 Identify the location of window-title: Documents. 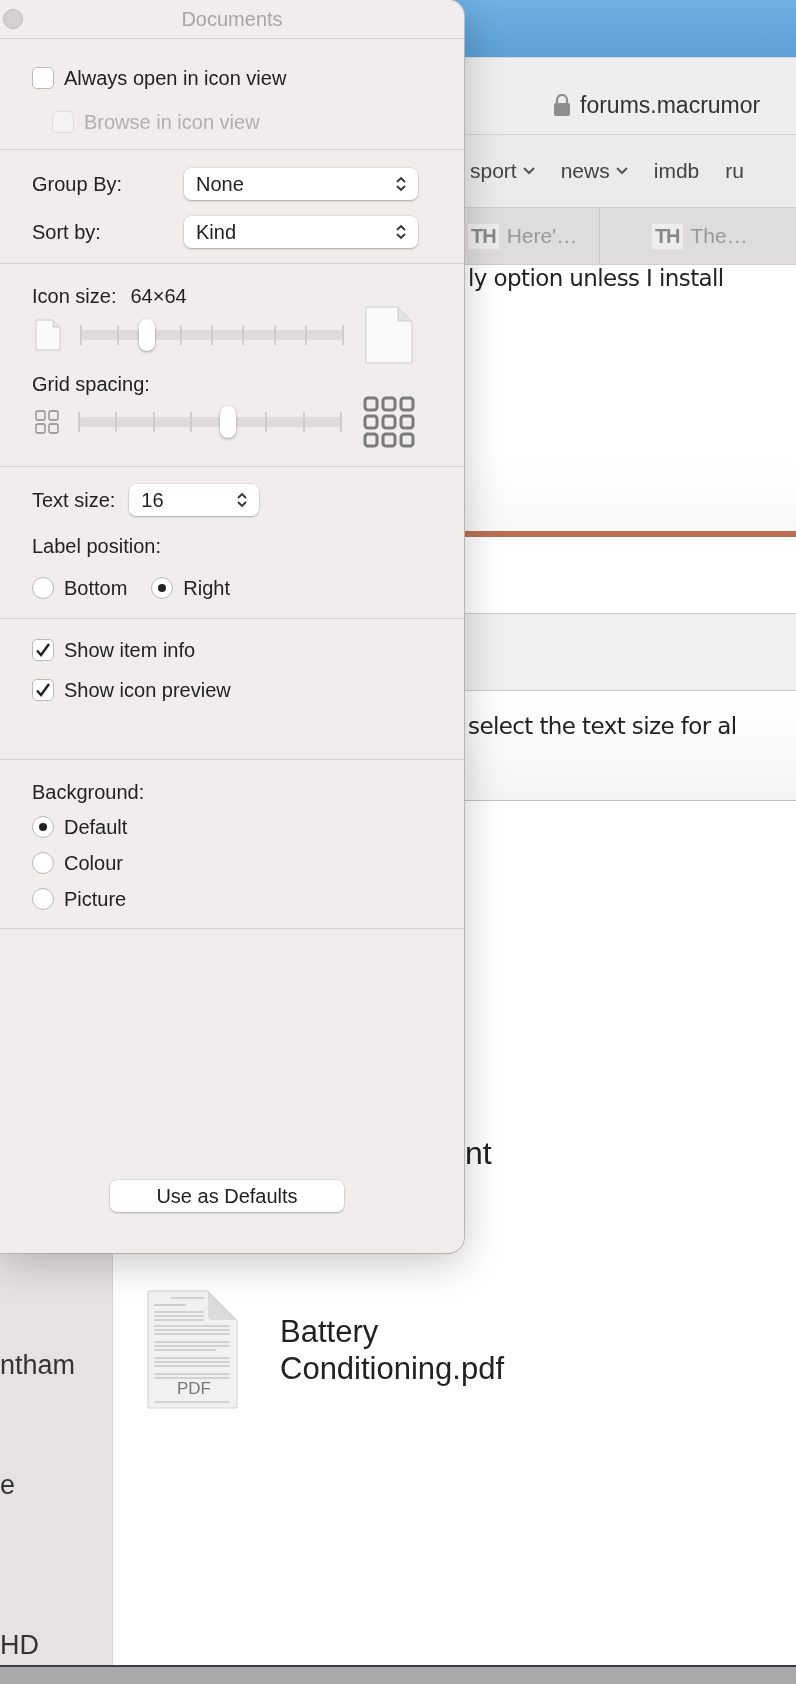
(232, 19).